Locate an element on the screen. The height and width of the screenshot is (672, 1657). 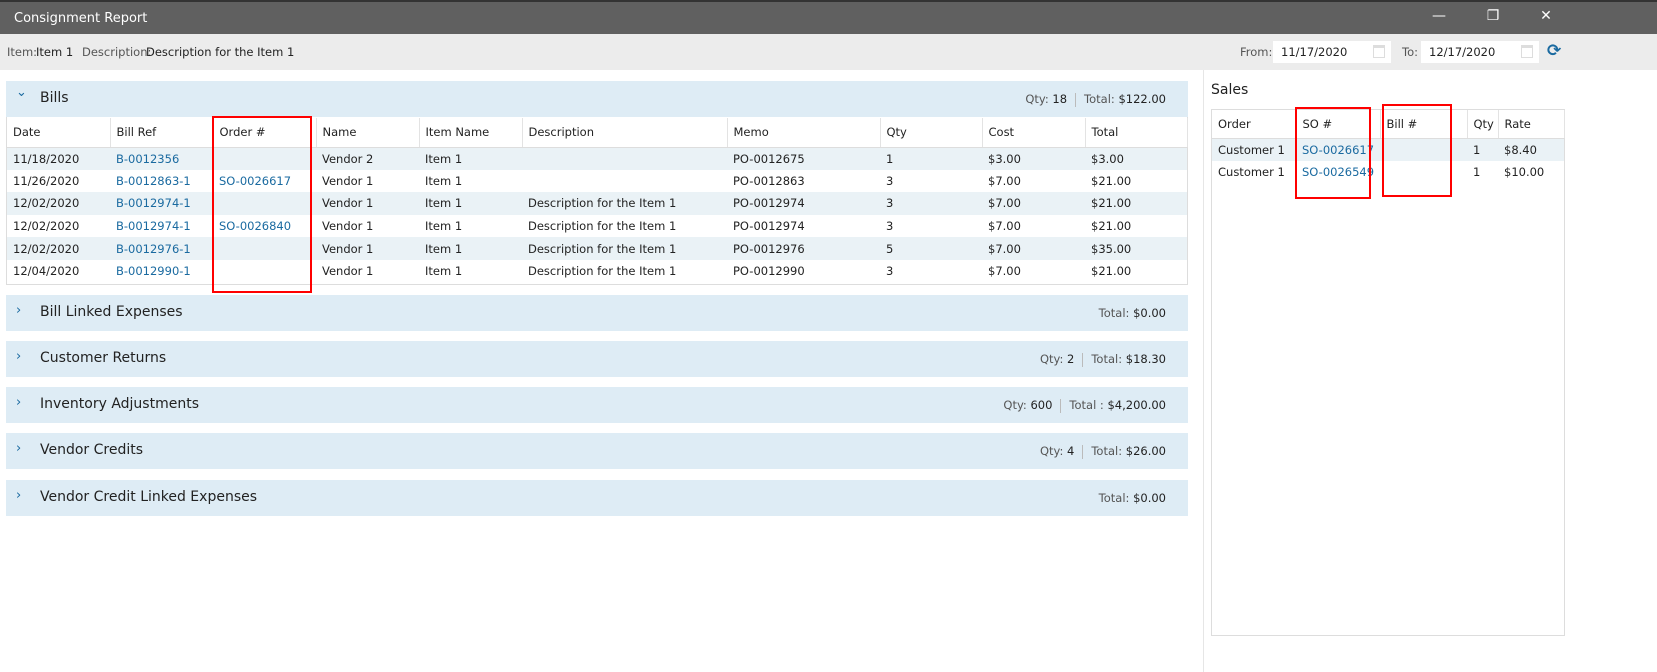
panel-divider is located at coordinates (1203, 371).